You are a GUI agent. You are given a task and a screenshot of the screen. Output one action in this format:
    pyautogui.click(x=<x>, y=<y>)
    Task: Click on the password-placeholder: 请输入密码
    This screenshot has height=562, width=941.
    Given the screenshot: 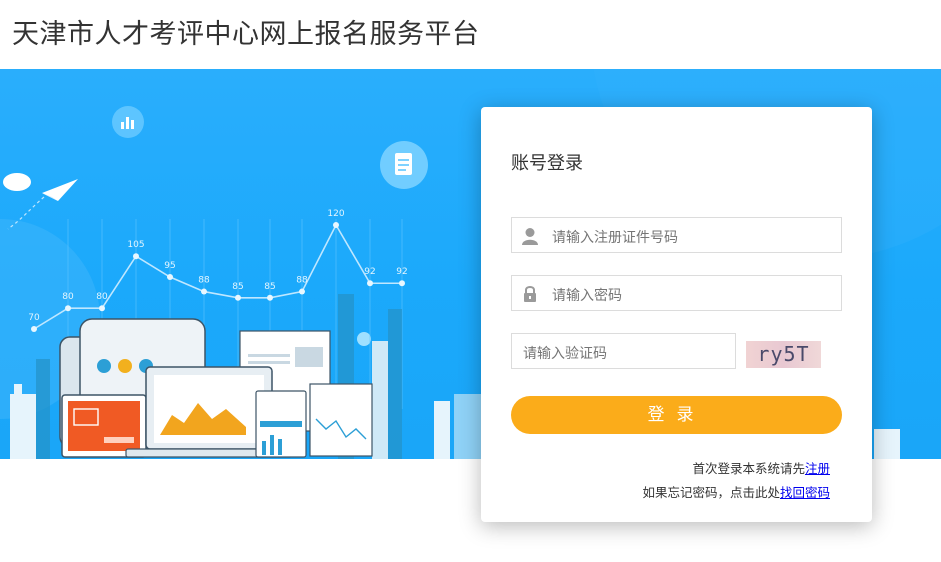 What is the action you would take?
    pyautogui.click(x=587, y=296)
    